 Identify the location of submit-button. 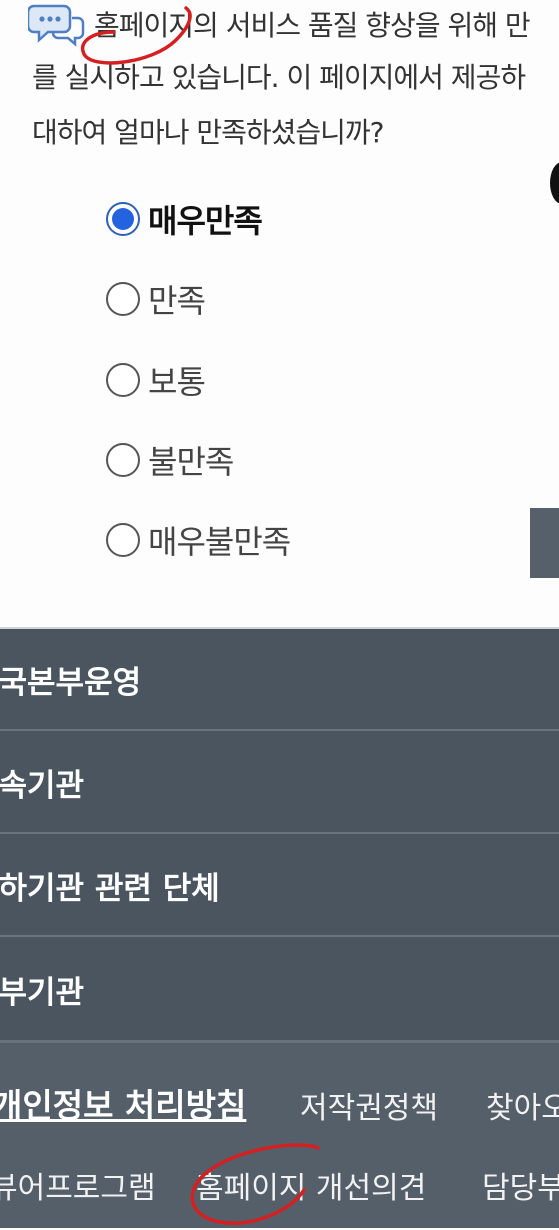
(544, 543).